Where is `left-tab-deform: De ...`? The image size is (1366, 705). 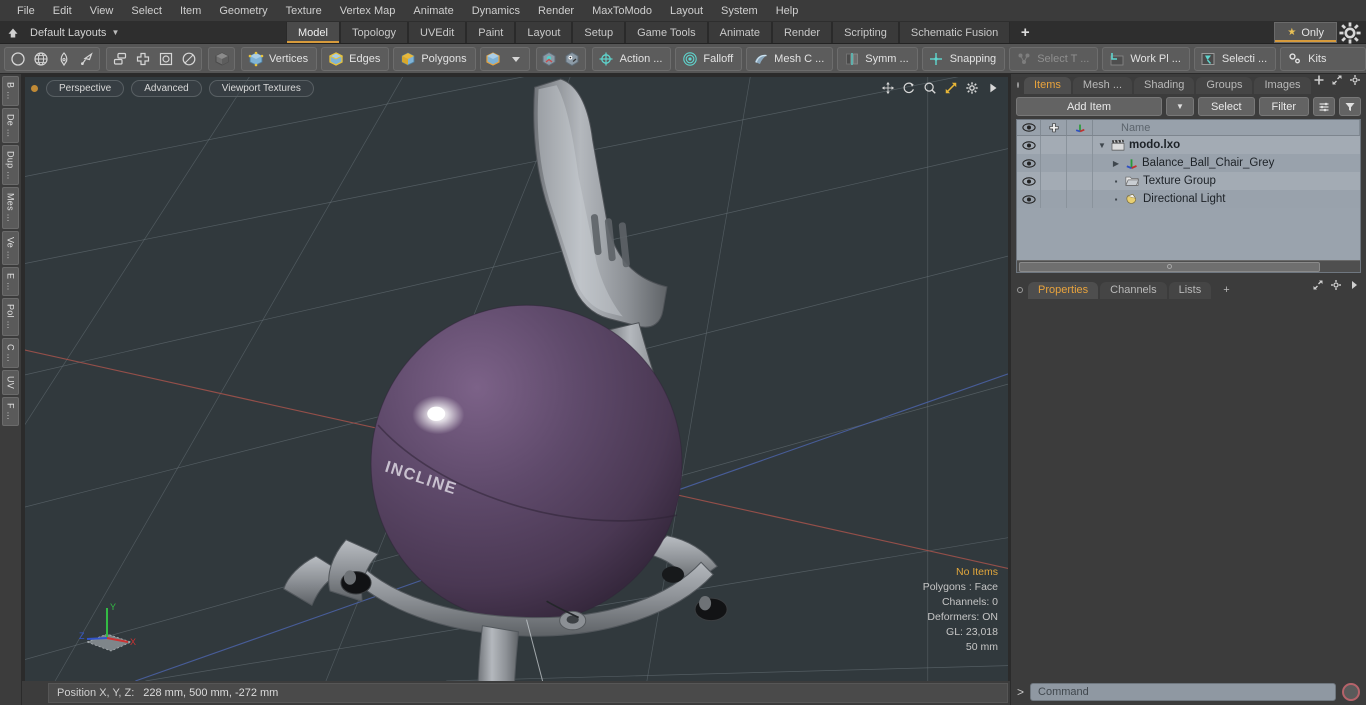
left-tab-deform: De ... is located at coordinates (10, 125).